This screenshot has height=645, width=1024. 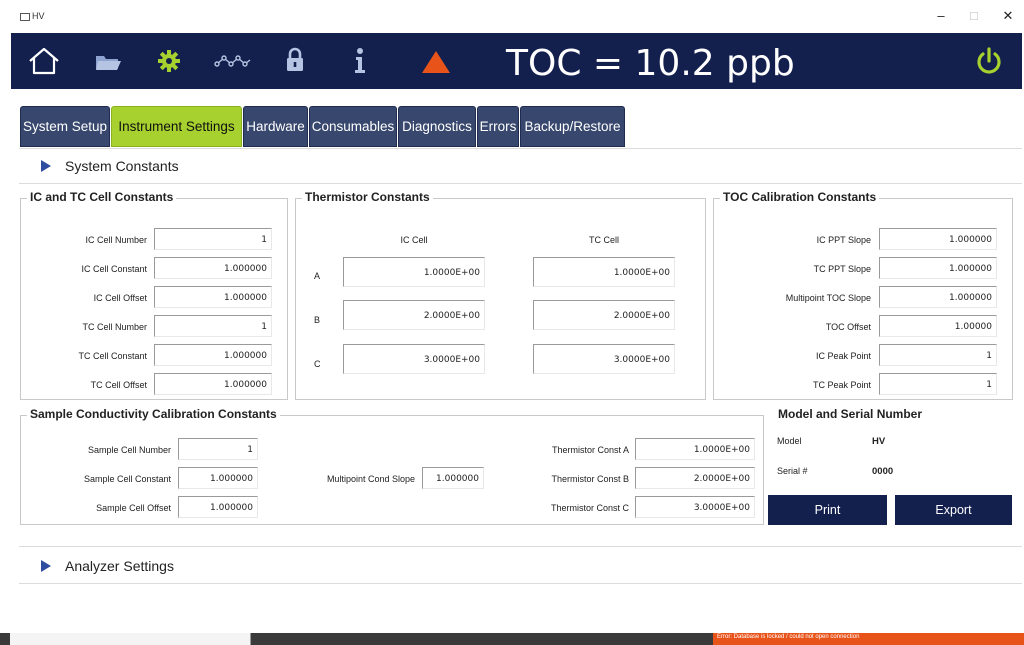 I want to click on group-title: IC and TC Cell Constants, so click(x=102, y=197).